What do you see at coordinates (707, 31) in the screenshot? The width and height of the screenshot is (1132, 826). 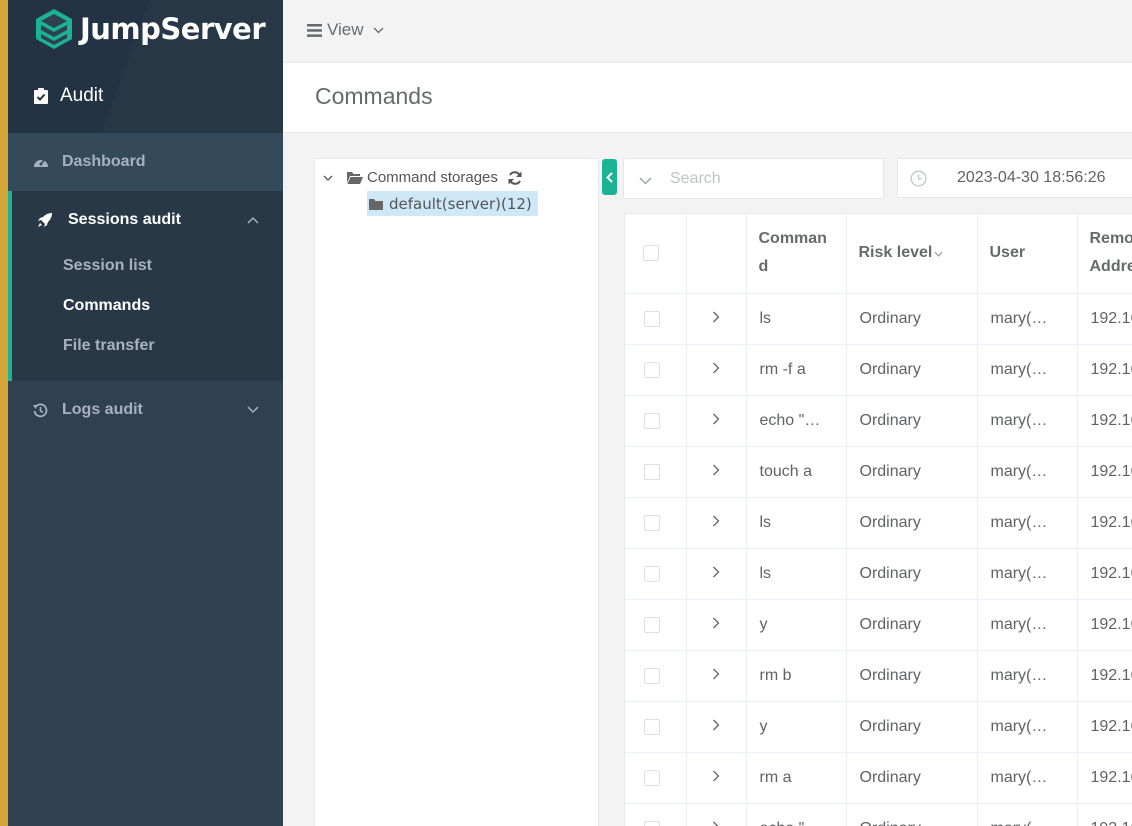 I see `topbar: View` at bounding box center [707, 31].